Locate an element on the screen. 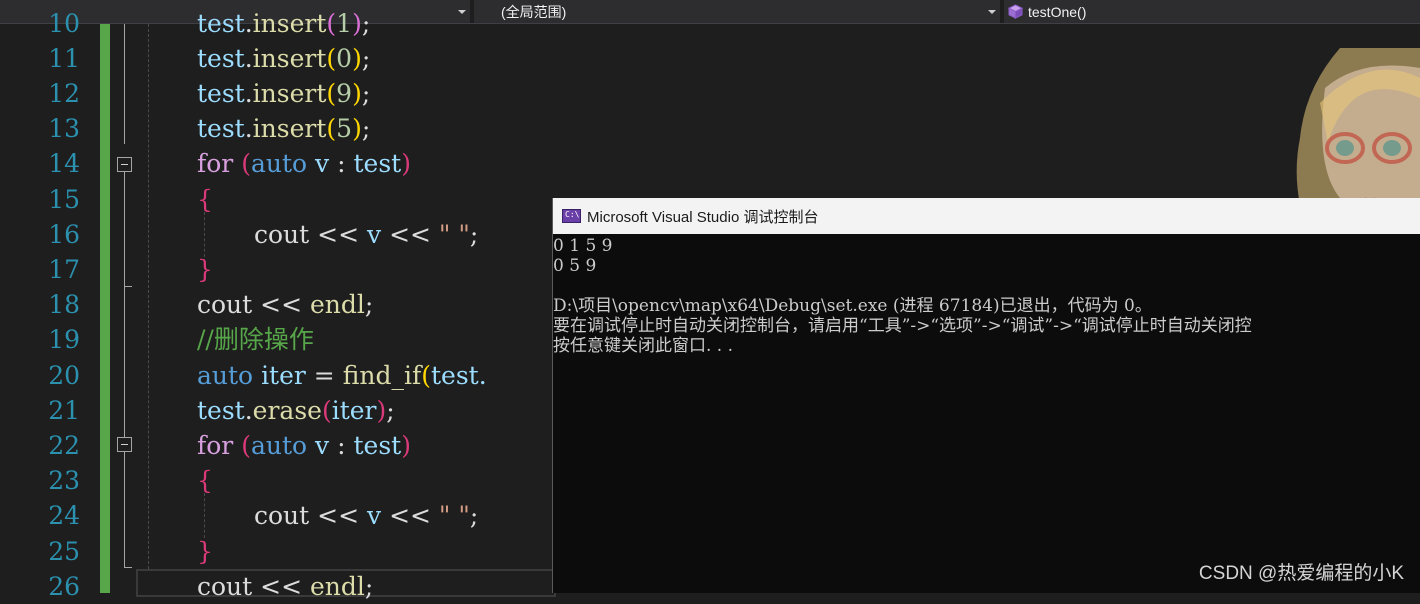 This screenshot has width=1420, height=604. console-title: Microsoft Visual Studio 调试控制台 is located at coordinates (703, 217).